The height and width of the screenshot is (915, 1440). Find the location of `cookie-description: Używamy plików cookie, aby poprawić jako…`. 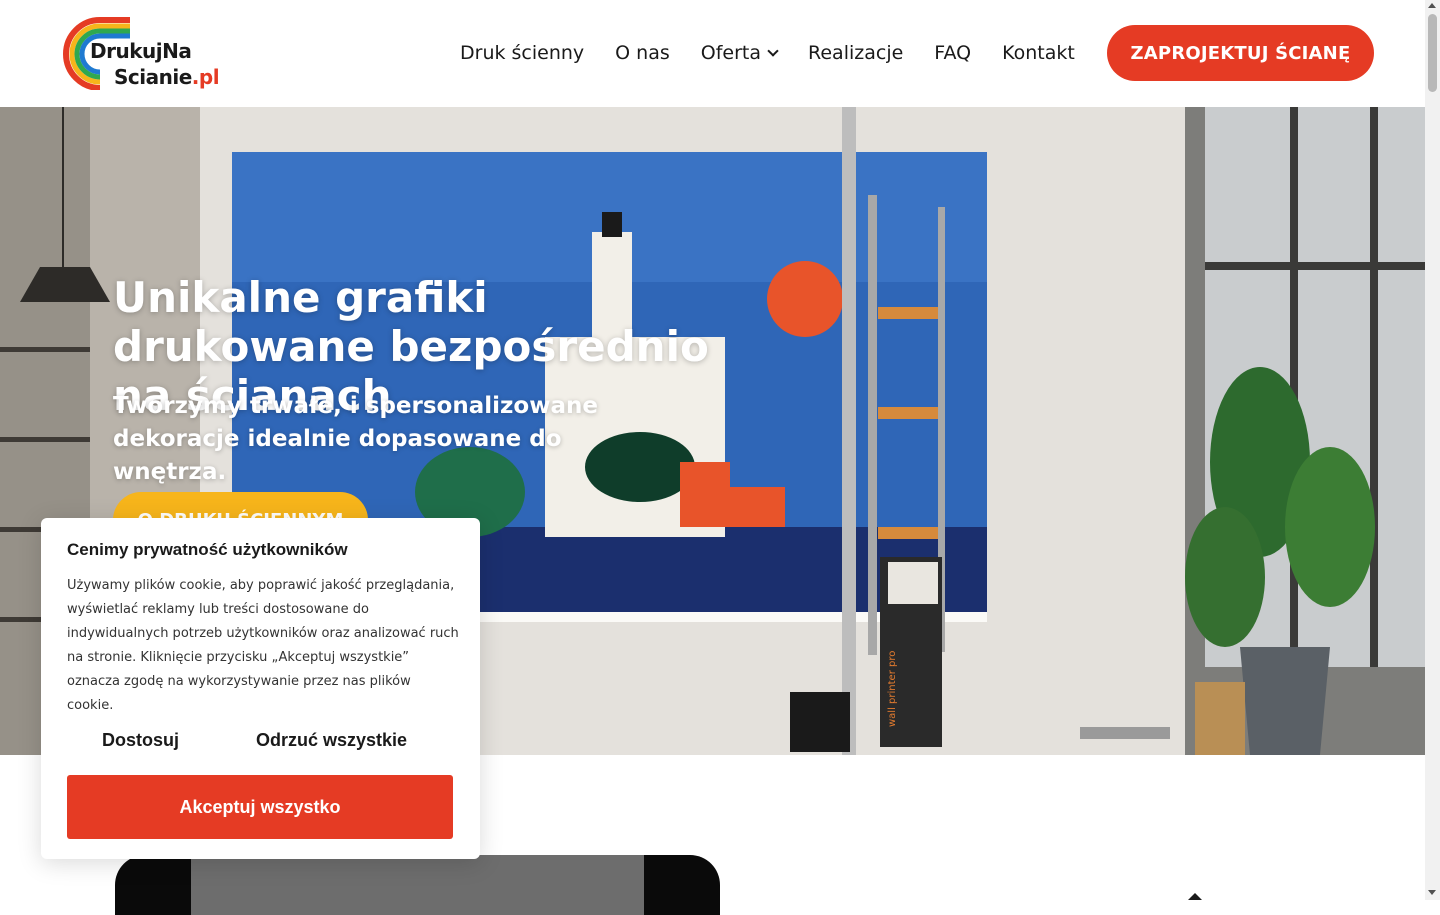

cookie-description: Używamy plików cookie, aby poprawić jako… is located at coordinates (263, 645).